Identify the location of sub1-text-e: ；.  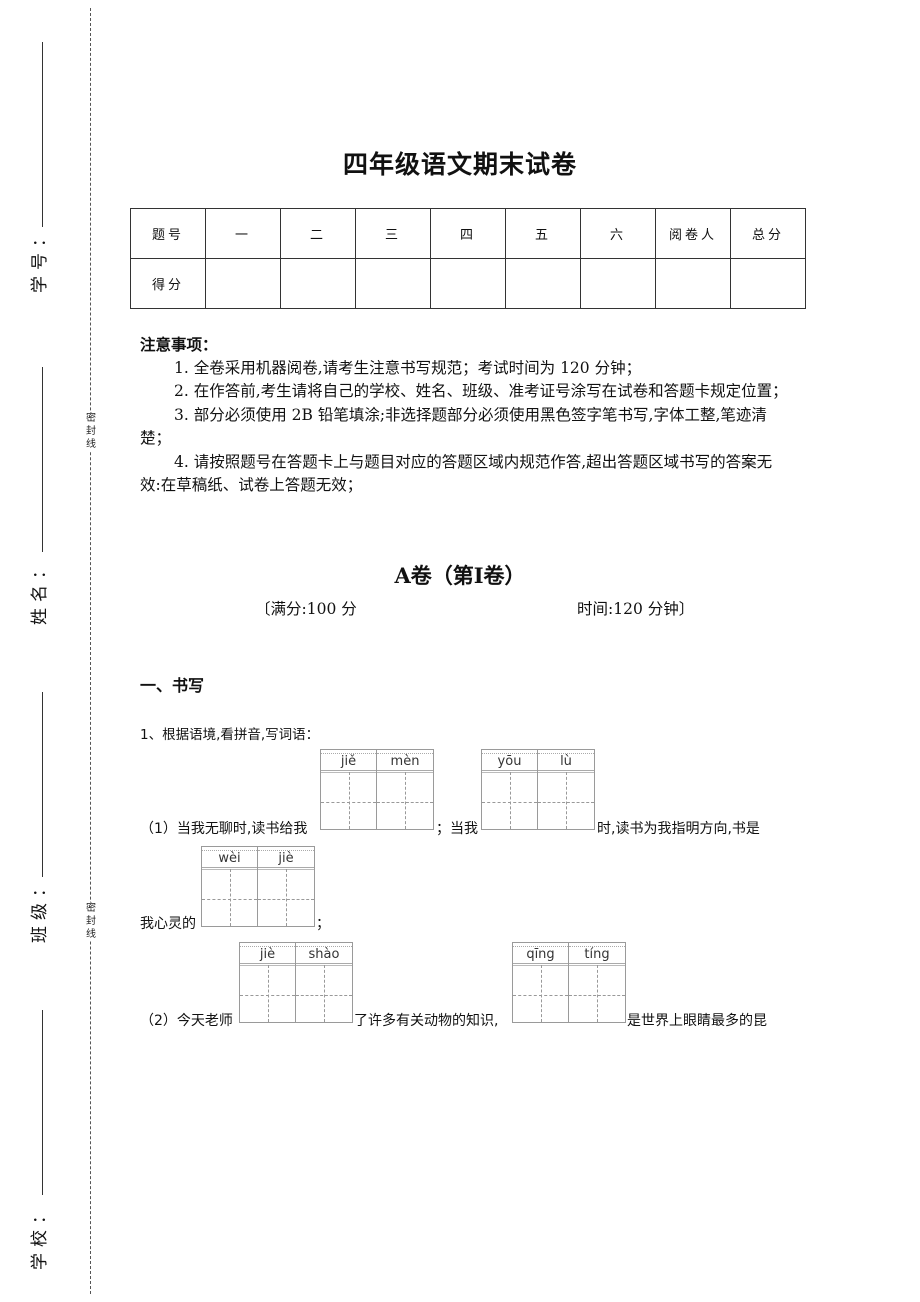
(323, 924).